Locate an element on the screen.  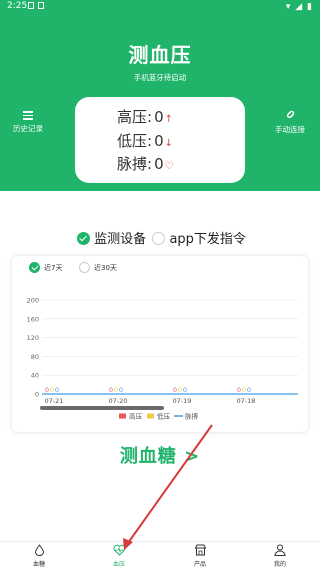
history-label: 历史记录 is located at coordinates (28, 128).